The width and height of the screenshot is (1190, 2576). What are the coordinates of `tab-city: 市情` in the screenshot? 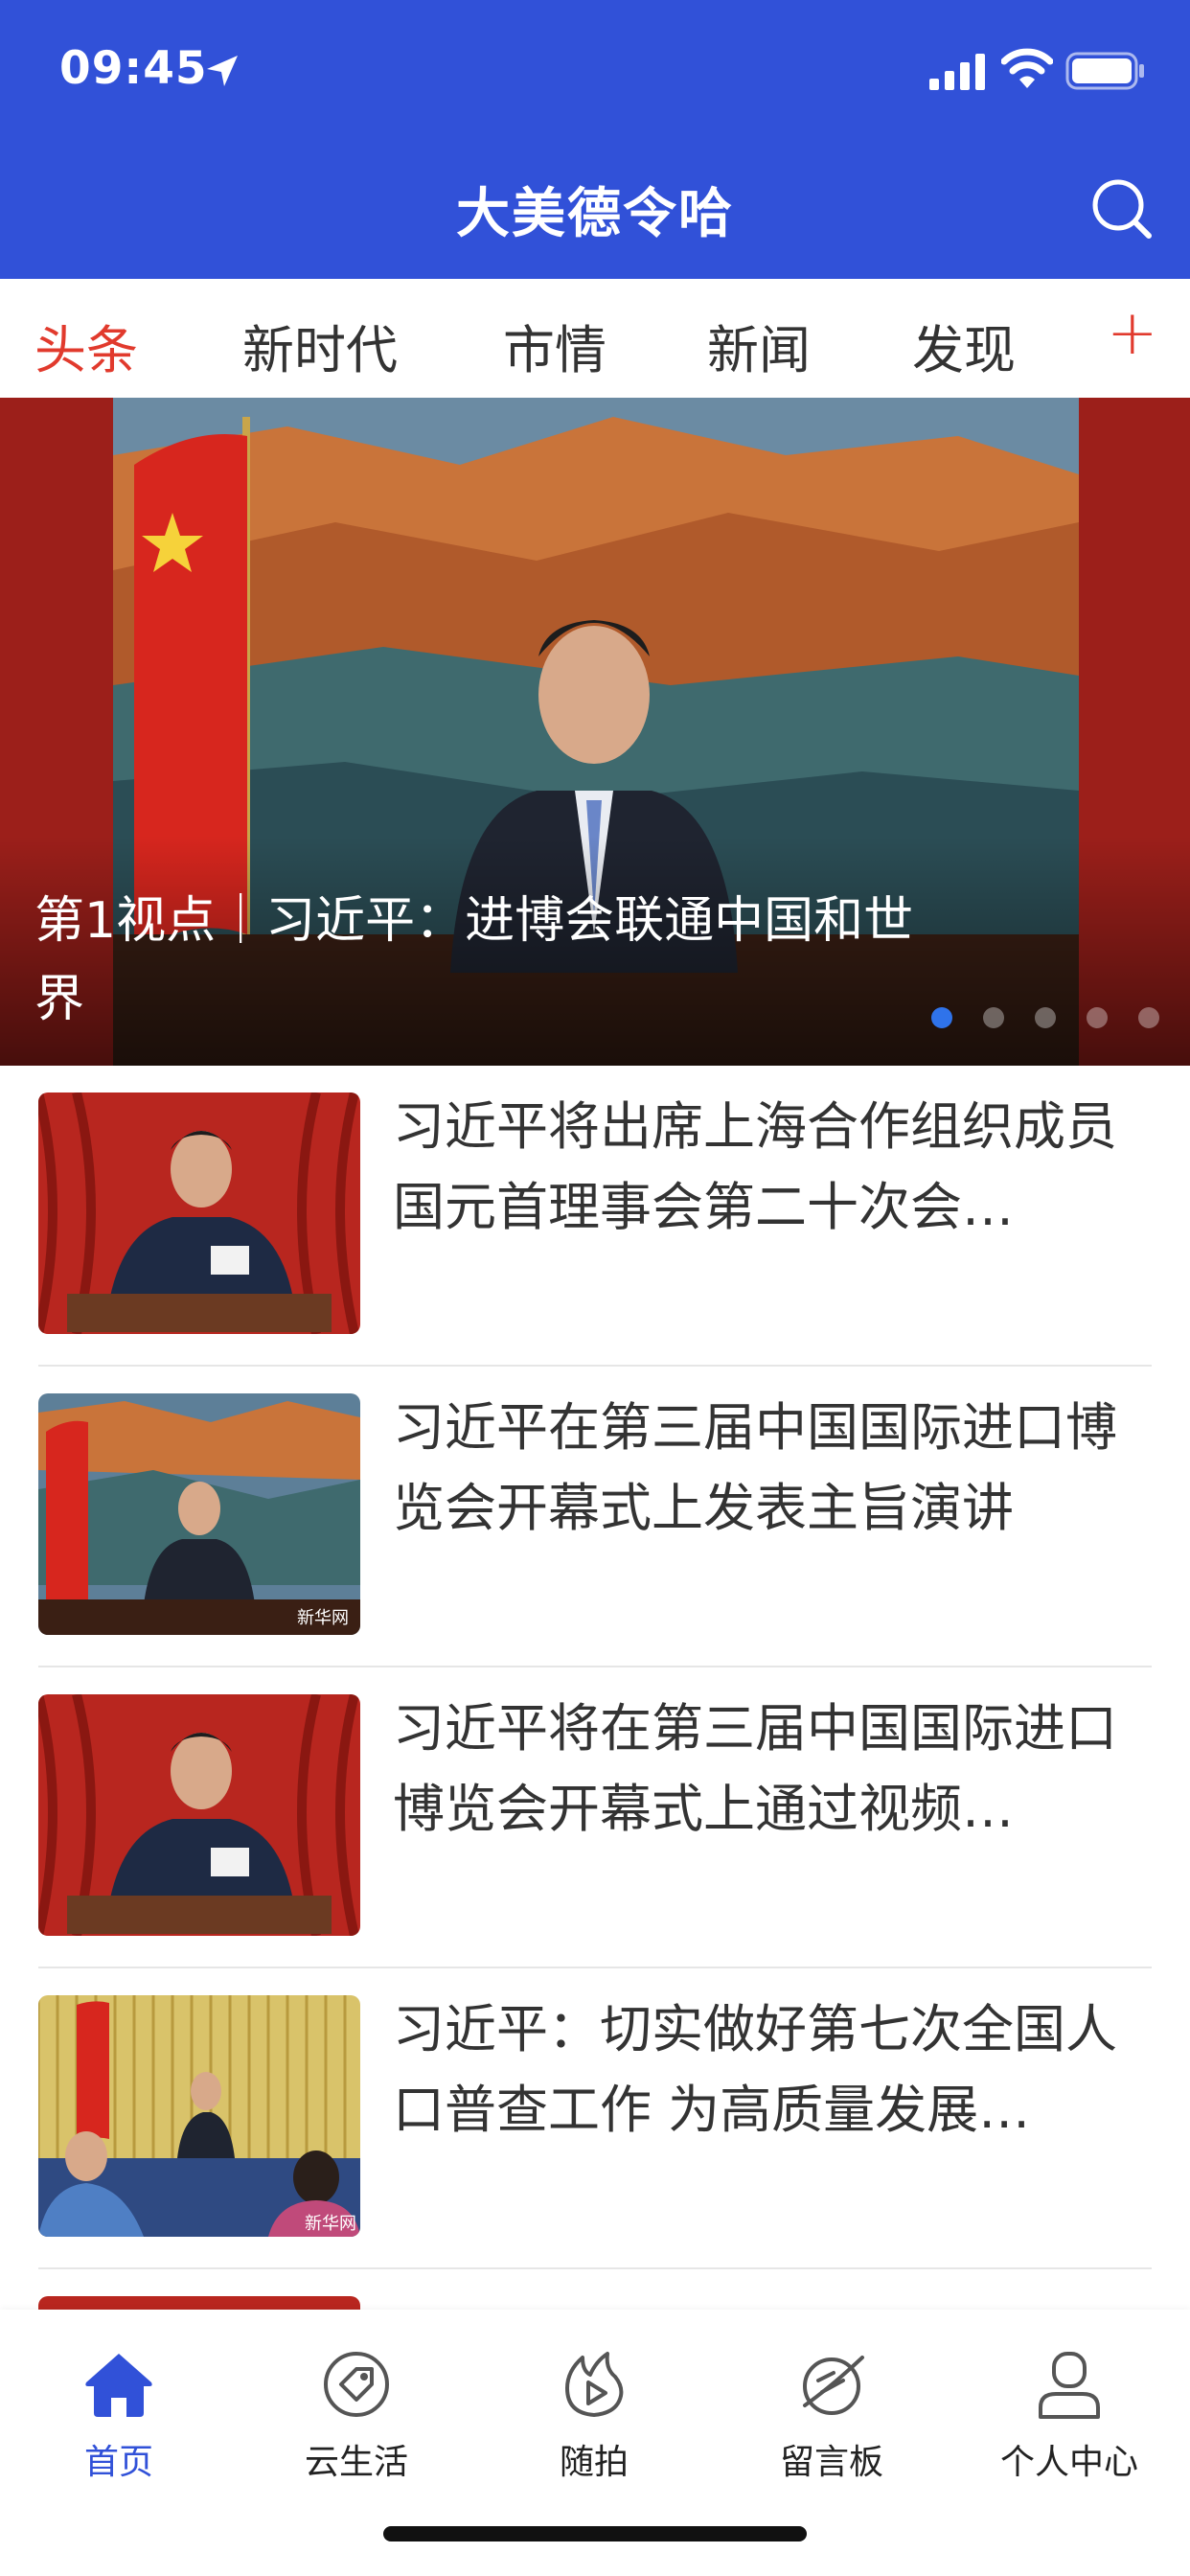 It's located at (555, 345).